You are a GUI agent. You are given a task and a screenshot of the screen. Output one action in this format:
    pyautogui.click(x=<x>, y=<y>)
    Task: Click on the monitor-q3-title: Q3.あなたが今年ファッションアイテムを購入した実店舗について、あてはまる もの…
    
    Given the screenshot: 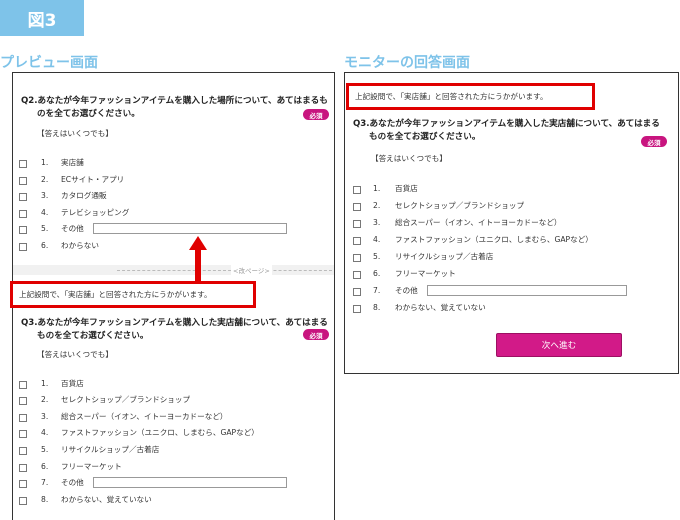 What is the action you would take?
    pyautogui.click(x=514, y=131)
    